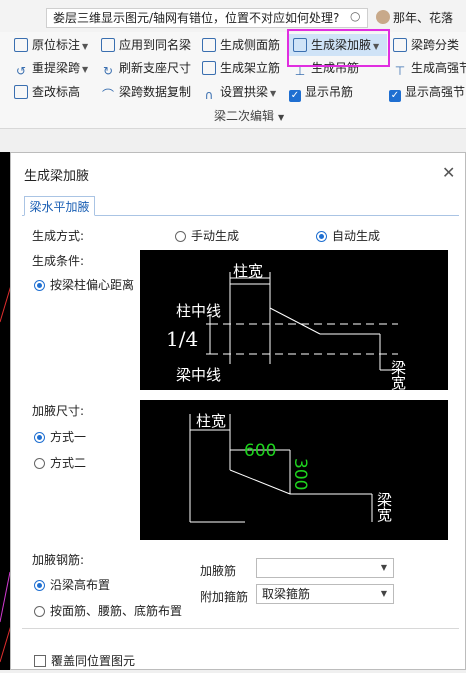 The height and width of the screenshot is (673, 466). I want to click on beam-span-classify-label: 梁跨分类, so click(435, 45).